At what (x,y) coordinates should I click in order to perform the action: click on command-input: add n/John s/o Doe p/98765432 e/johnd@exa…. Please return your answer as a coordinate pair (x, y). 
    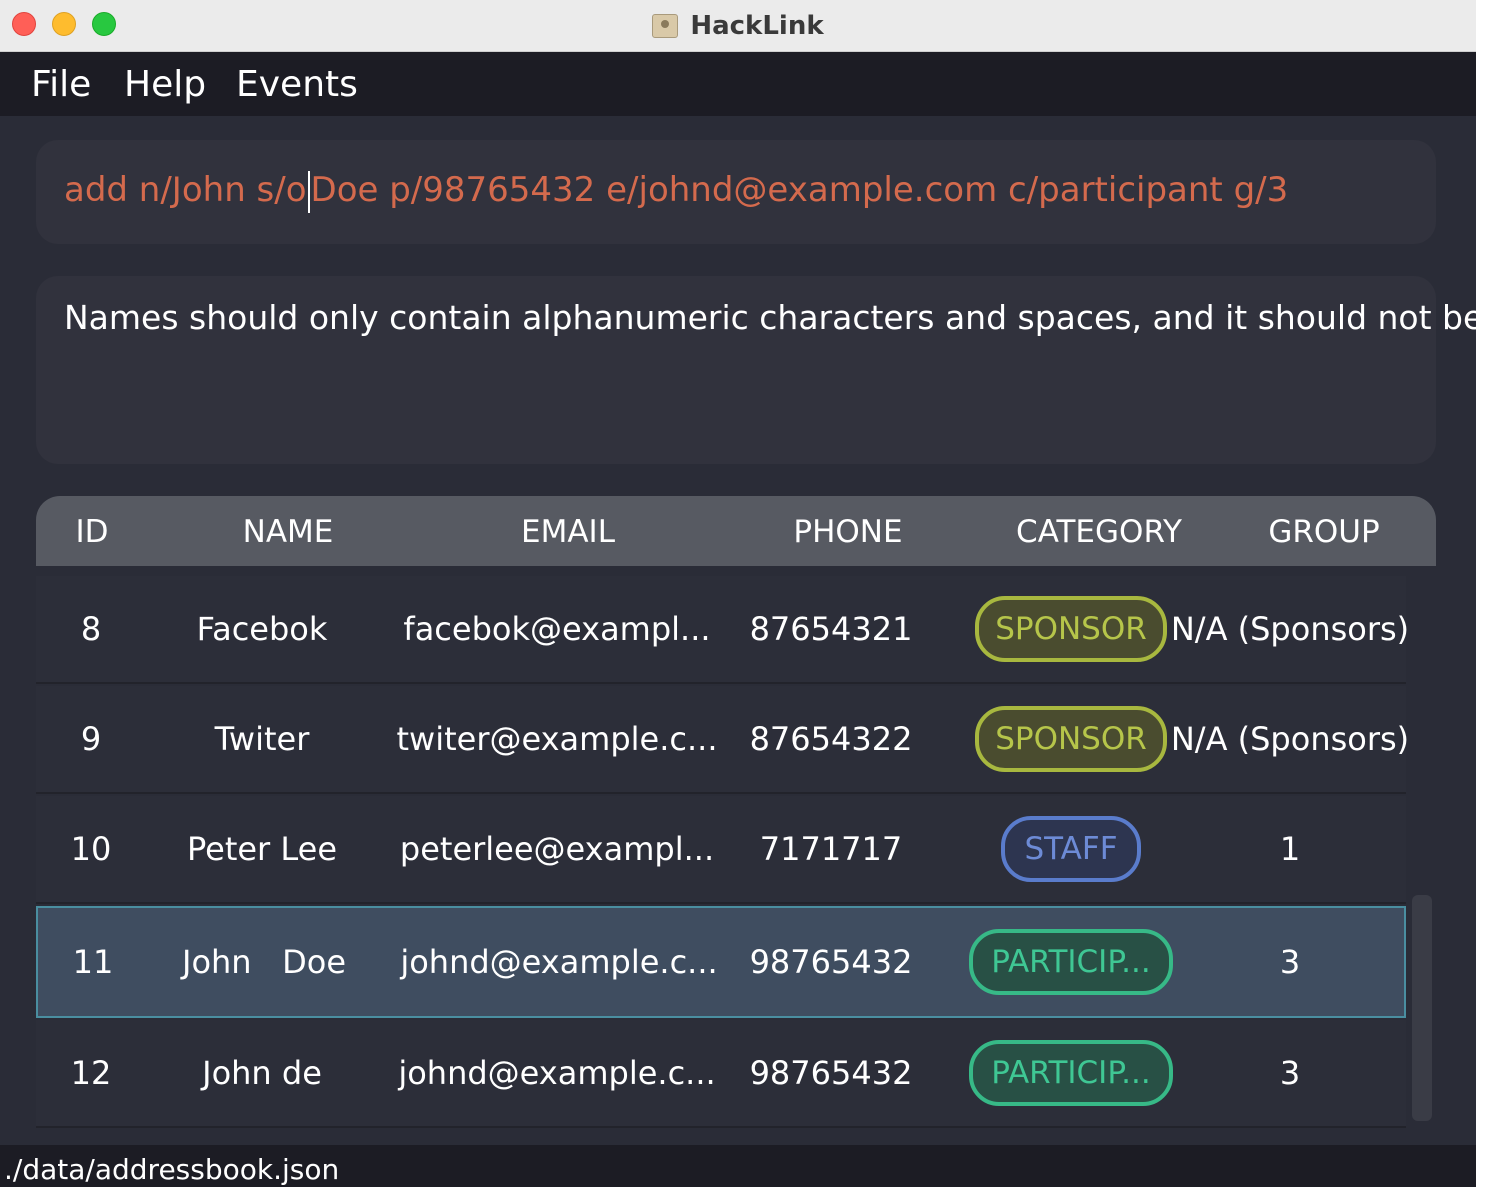
    Looking at the image, I should click on (736, 192).